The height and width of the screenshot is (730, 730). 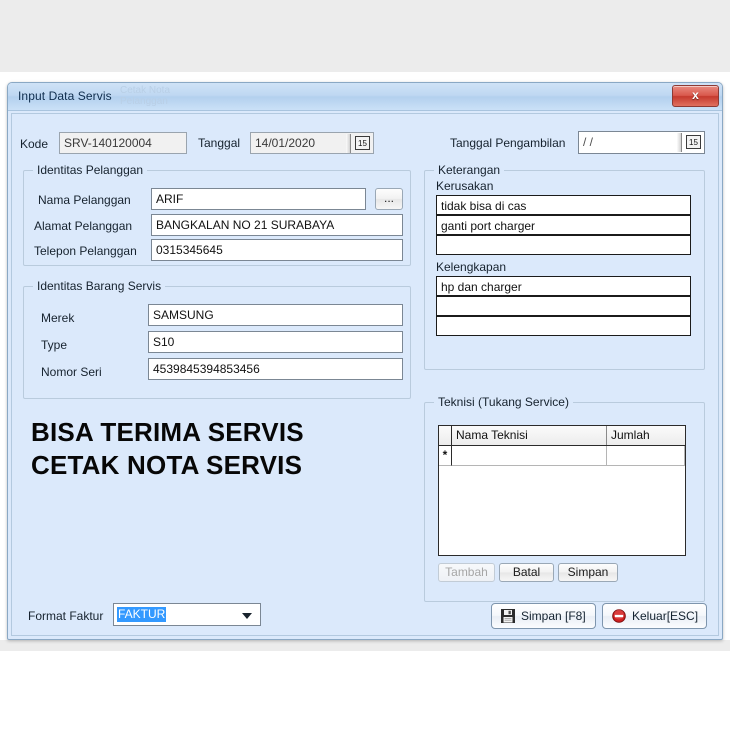 What do you see at coordinates (553, 616) in the screenshot?
I see `save-button-label: Simpan [F8]` at bounding box center [553, 616].